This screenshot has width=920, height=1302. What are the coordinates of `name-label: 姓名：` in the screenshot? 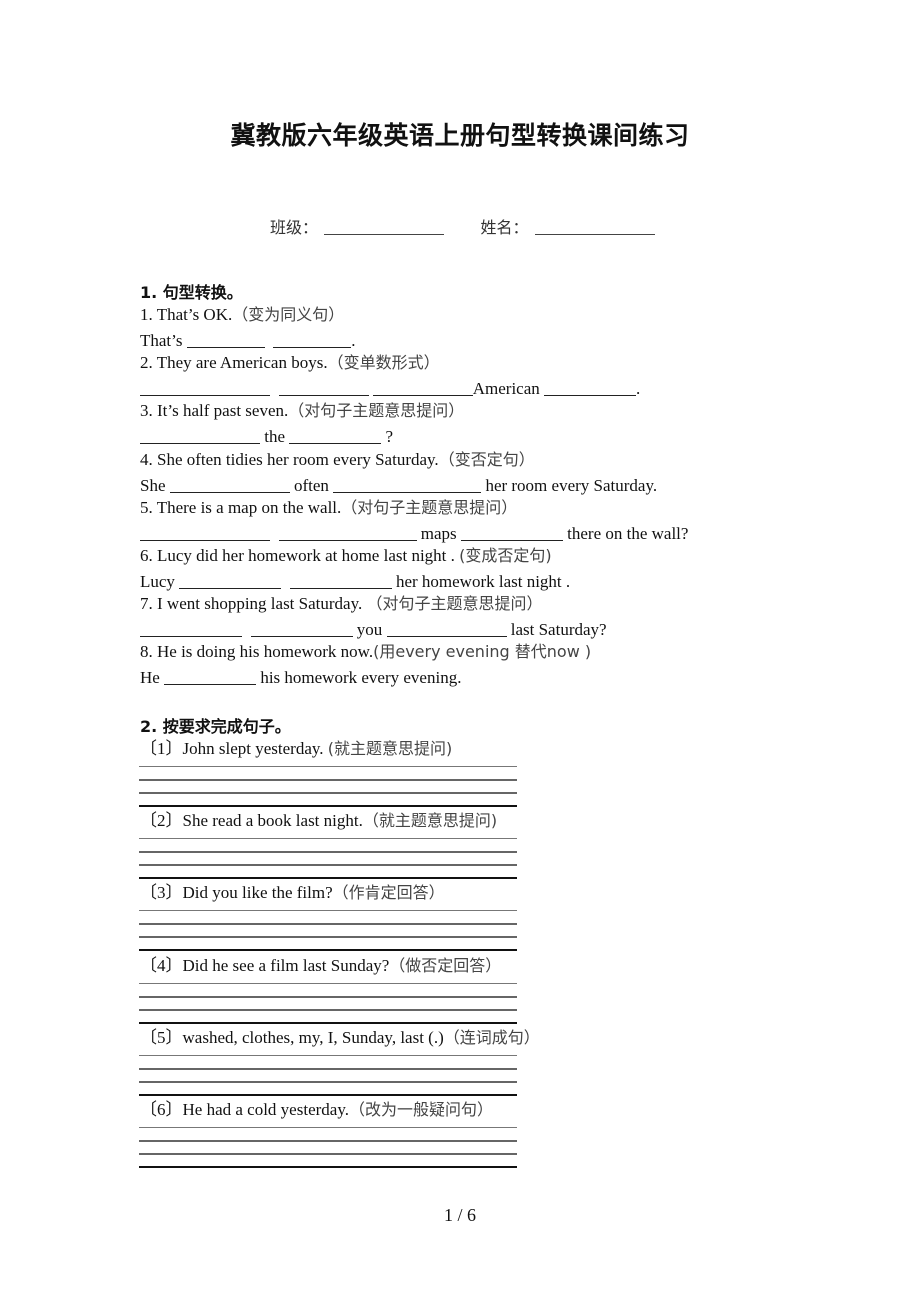 It's located at (504, 227).